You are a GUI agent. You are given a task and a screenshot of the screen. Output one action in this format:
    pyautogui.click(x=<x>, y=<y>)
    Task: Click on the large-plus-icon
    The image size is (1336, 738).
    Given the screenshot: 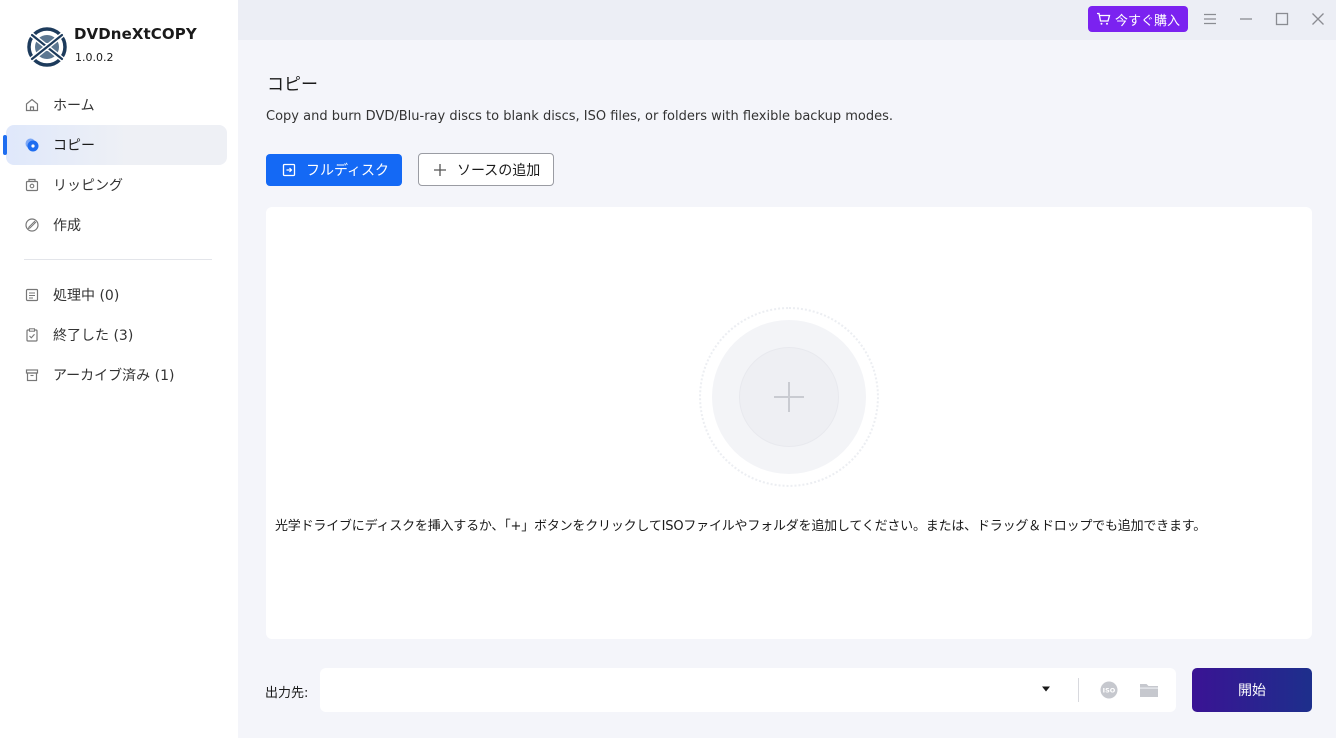 What is the action you would take?
    pyautogui.click(x=789, y=397)
    